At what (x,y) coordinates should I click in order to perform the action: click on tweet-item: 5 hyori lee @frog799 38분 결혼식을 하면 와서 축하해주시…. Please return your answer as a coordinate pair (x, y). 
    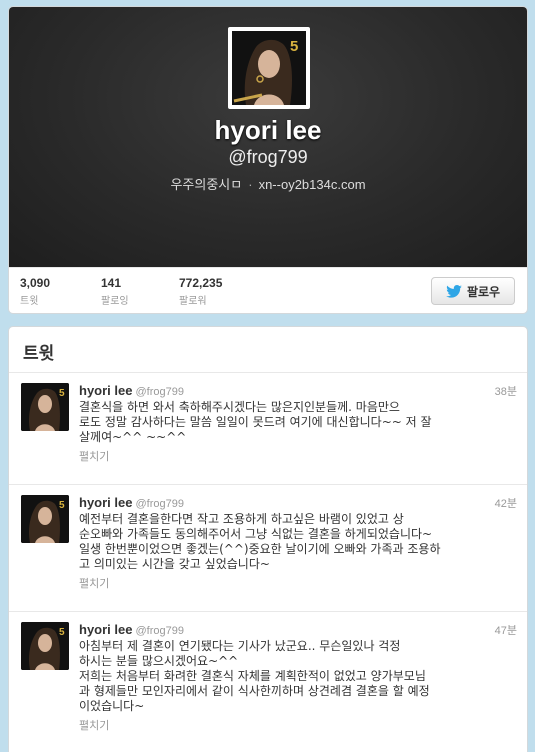
    Looking at the image, I should click on (268, 429).